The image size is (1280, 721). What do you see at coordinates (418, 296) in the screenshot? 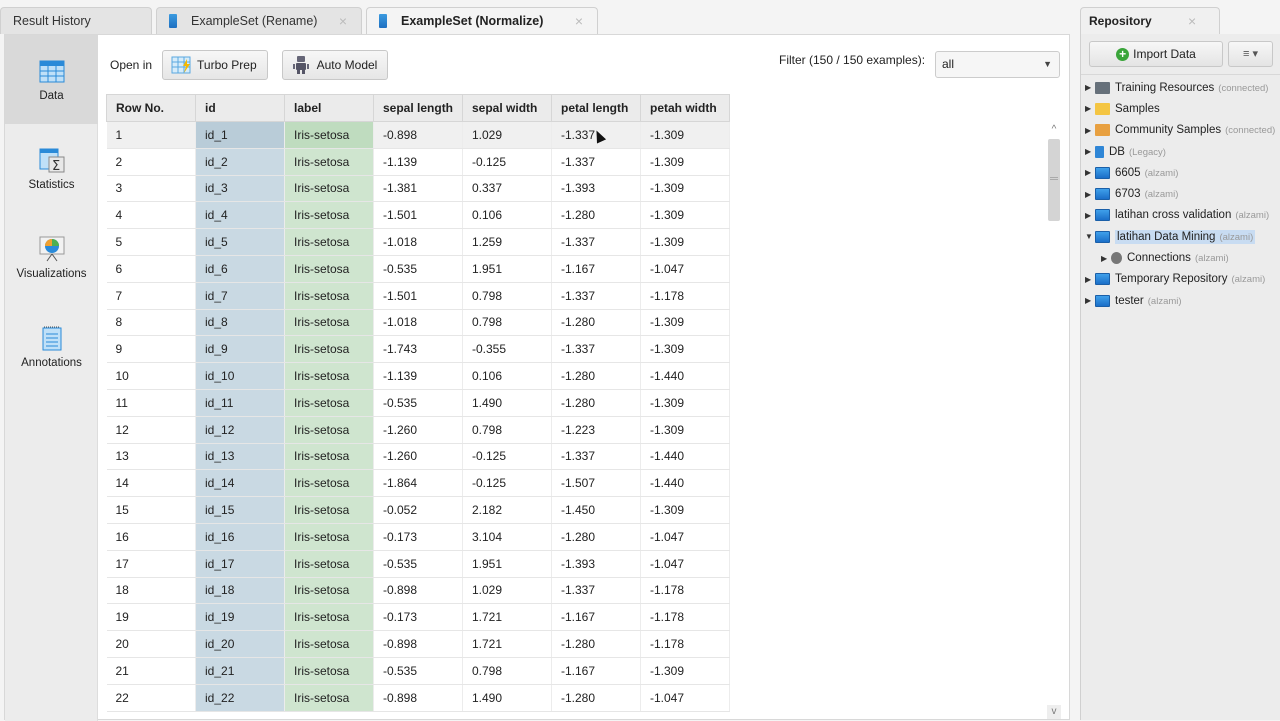
I see `table-row: 7 id_7 Iris-setosa -1.501 0.798 -1.337 -1.178` at bounding box center [418, 296].